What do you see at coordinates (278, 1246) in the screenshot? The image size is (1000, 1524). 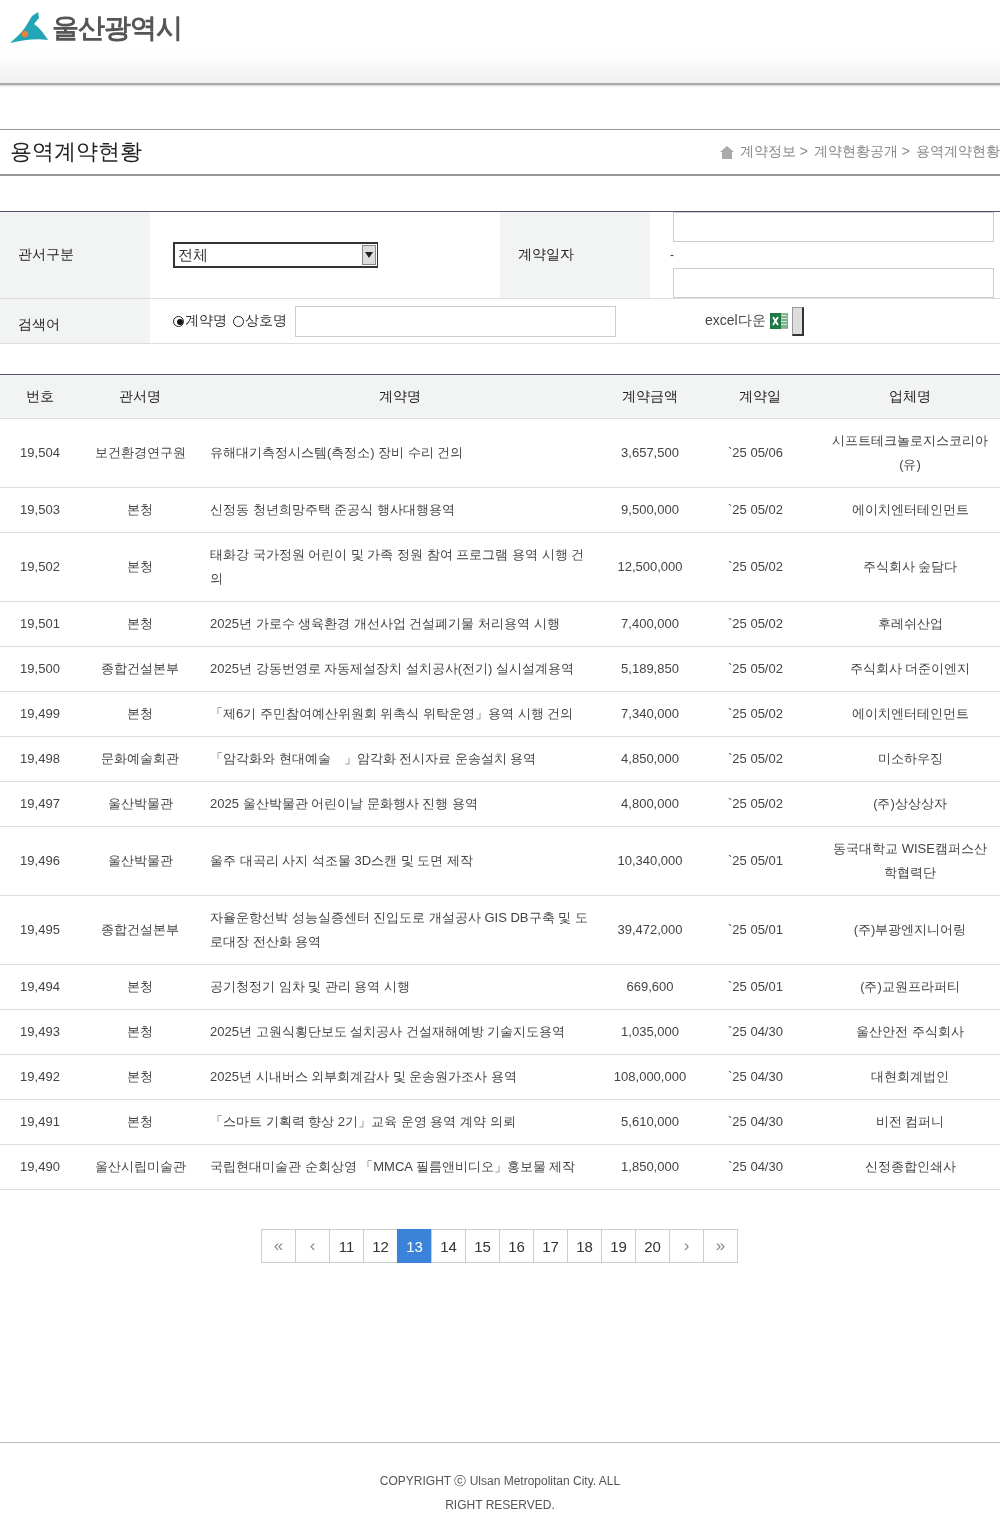 I see `page-nav-button: «` at bounding box center [278, 1246].